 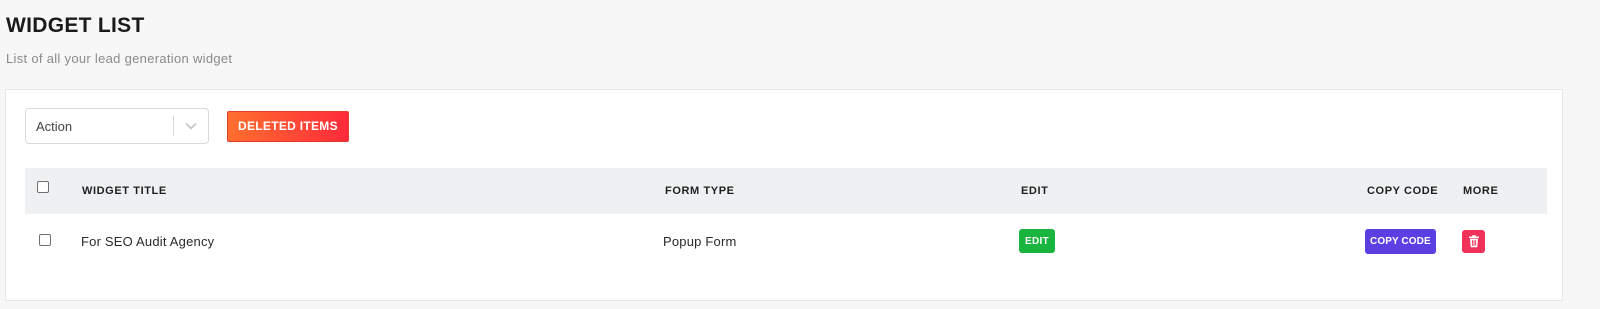 What do you see at coordinates (54, 126) in the screenshot?
I see `action-select-value: Action` at bounding box center [54, 126].